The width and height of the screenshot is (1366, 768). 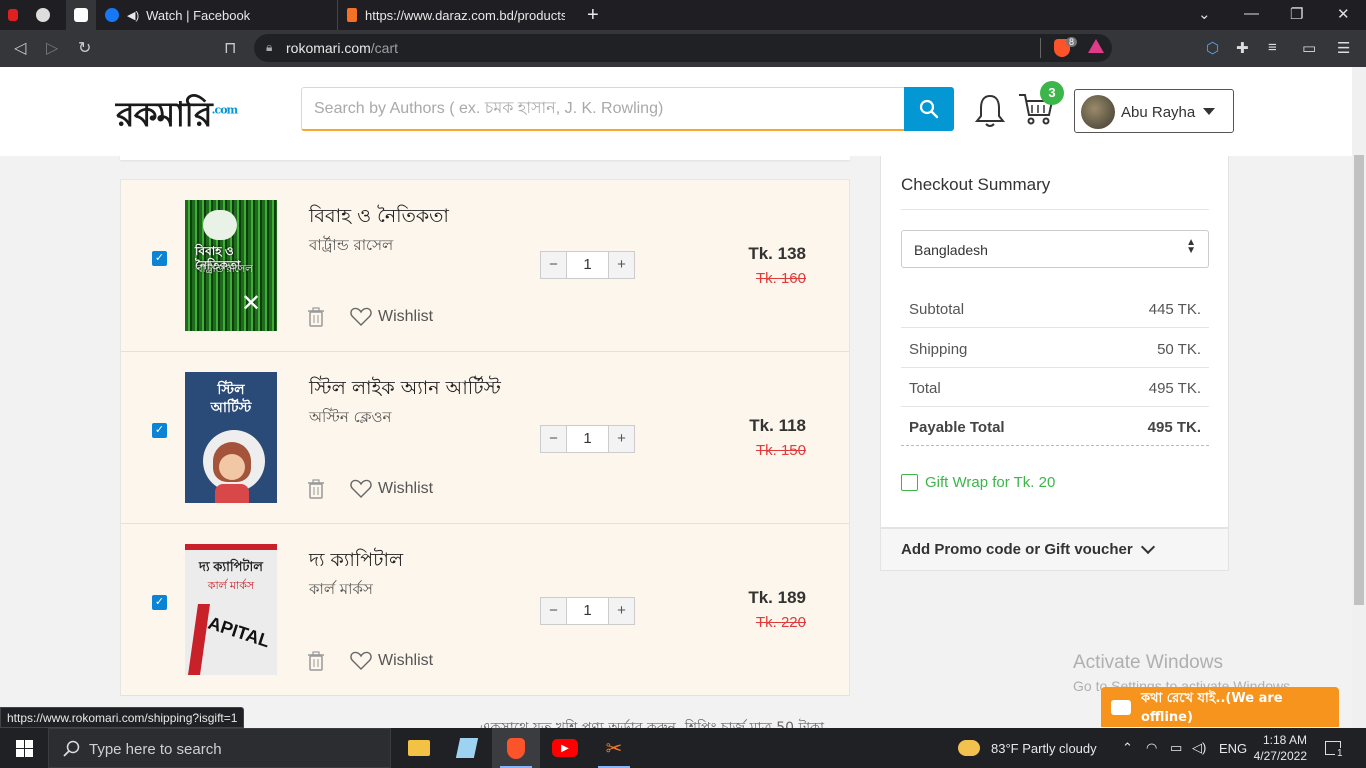 What do you see at coordinates (177, 117) in the screenshot?
I see `rokomari-logo: রকমারি.com` at bounding box center [177, 117].